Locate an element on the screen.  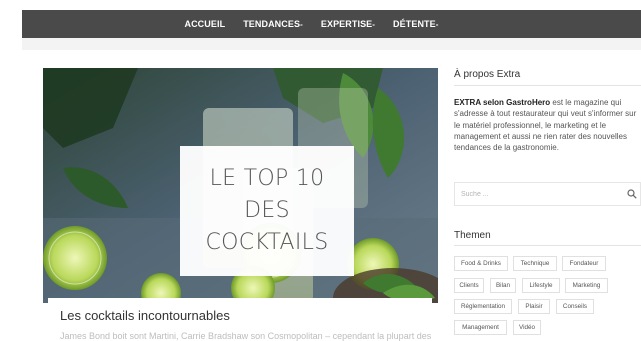
nav-bar: ACCUEIL TENDANCES- EXPERTISE- DÉTENTE- is located at coordinates (331, 24).